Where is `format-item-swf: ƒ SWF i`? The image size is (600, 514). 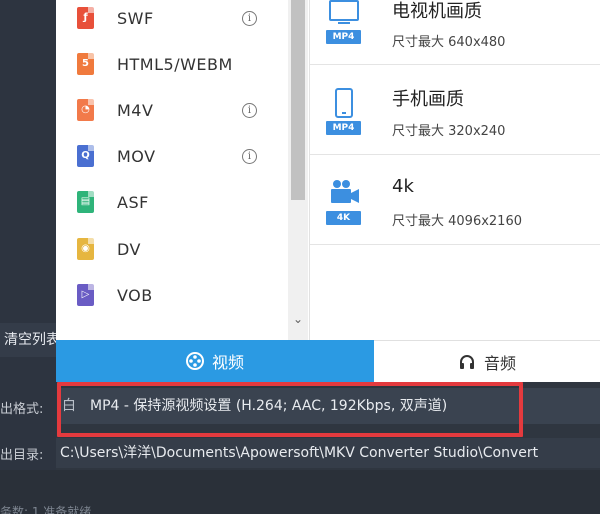 format-item-swf: ƒ SWF i is located at coordinates (171, 20).